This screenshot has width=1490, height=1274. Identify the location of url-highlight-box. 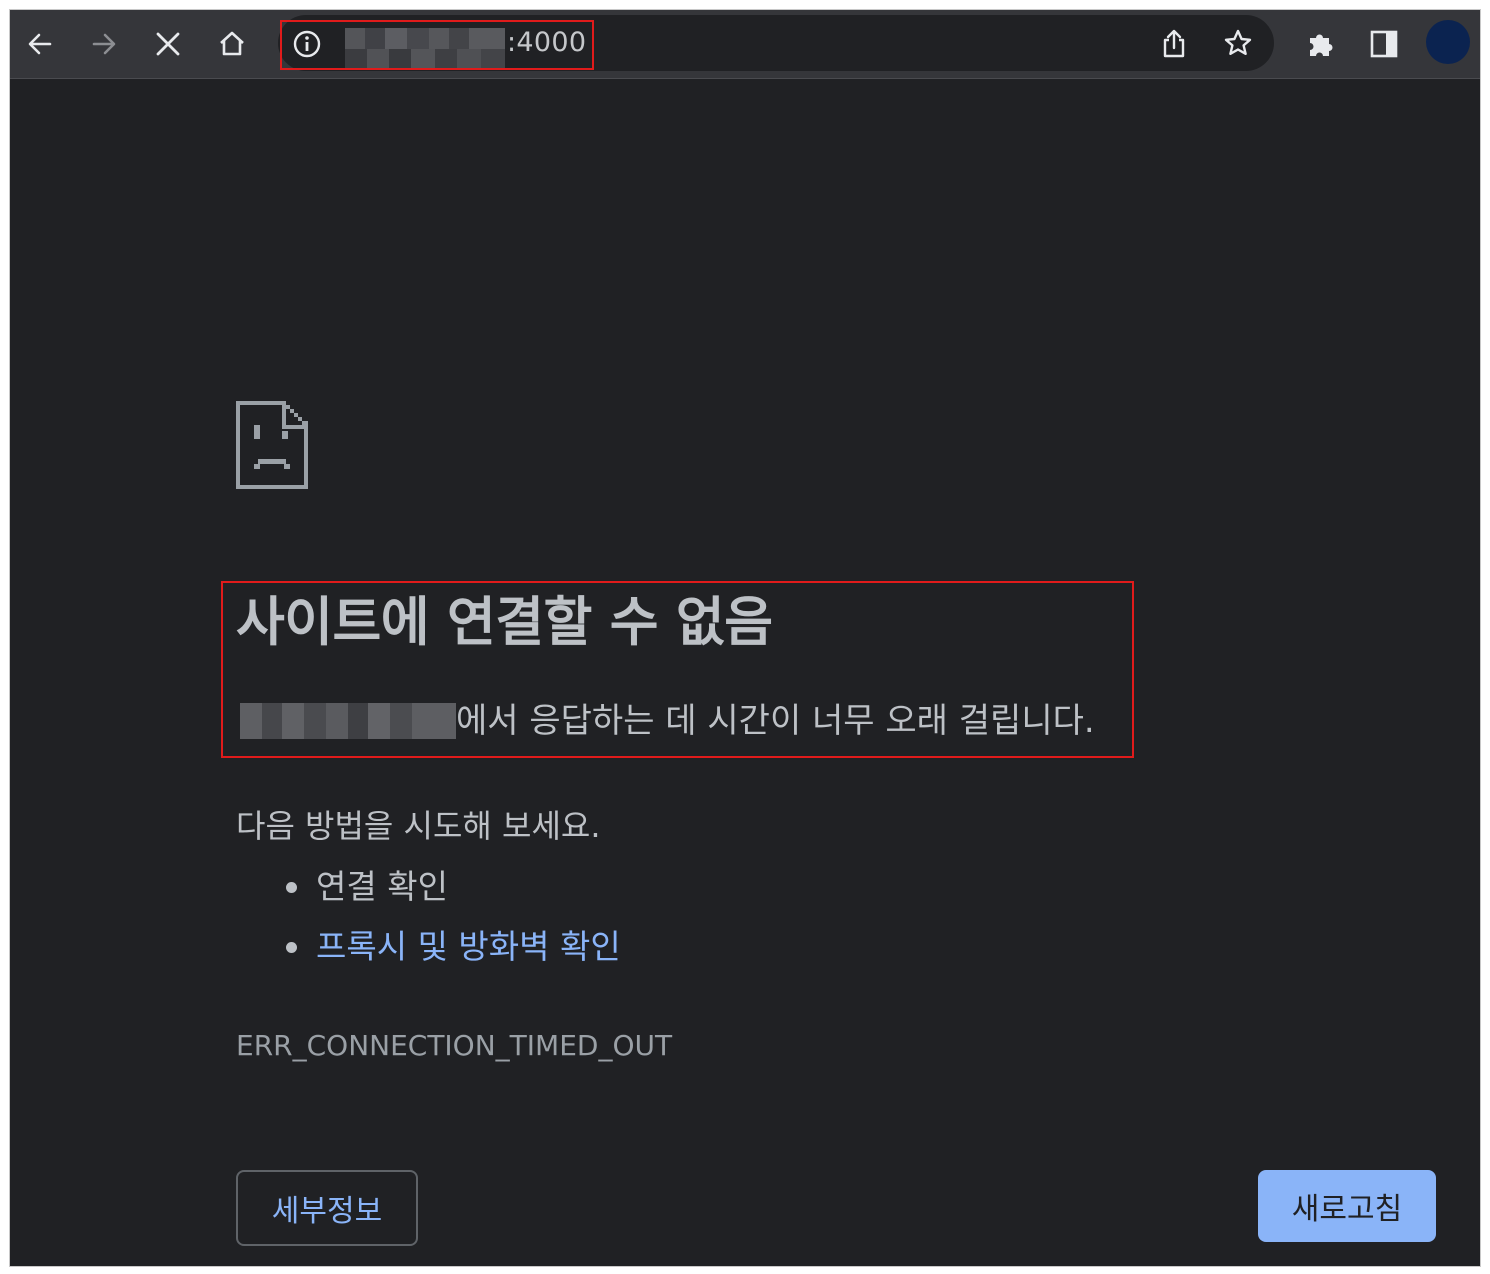
(437, 45).